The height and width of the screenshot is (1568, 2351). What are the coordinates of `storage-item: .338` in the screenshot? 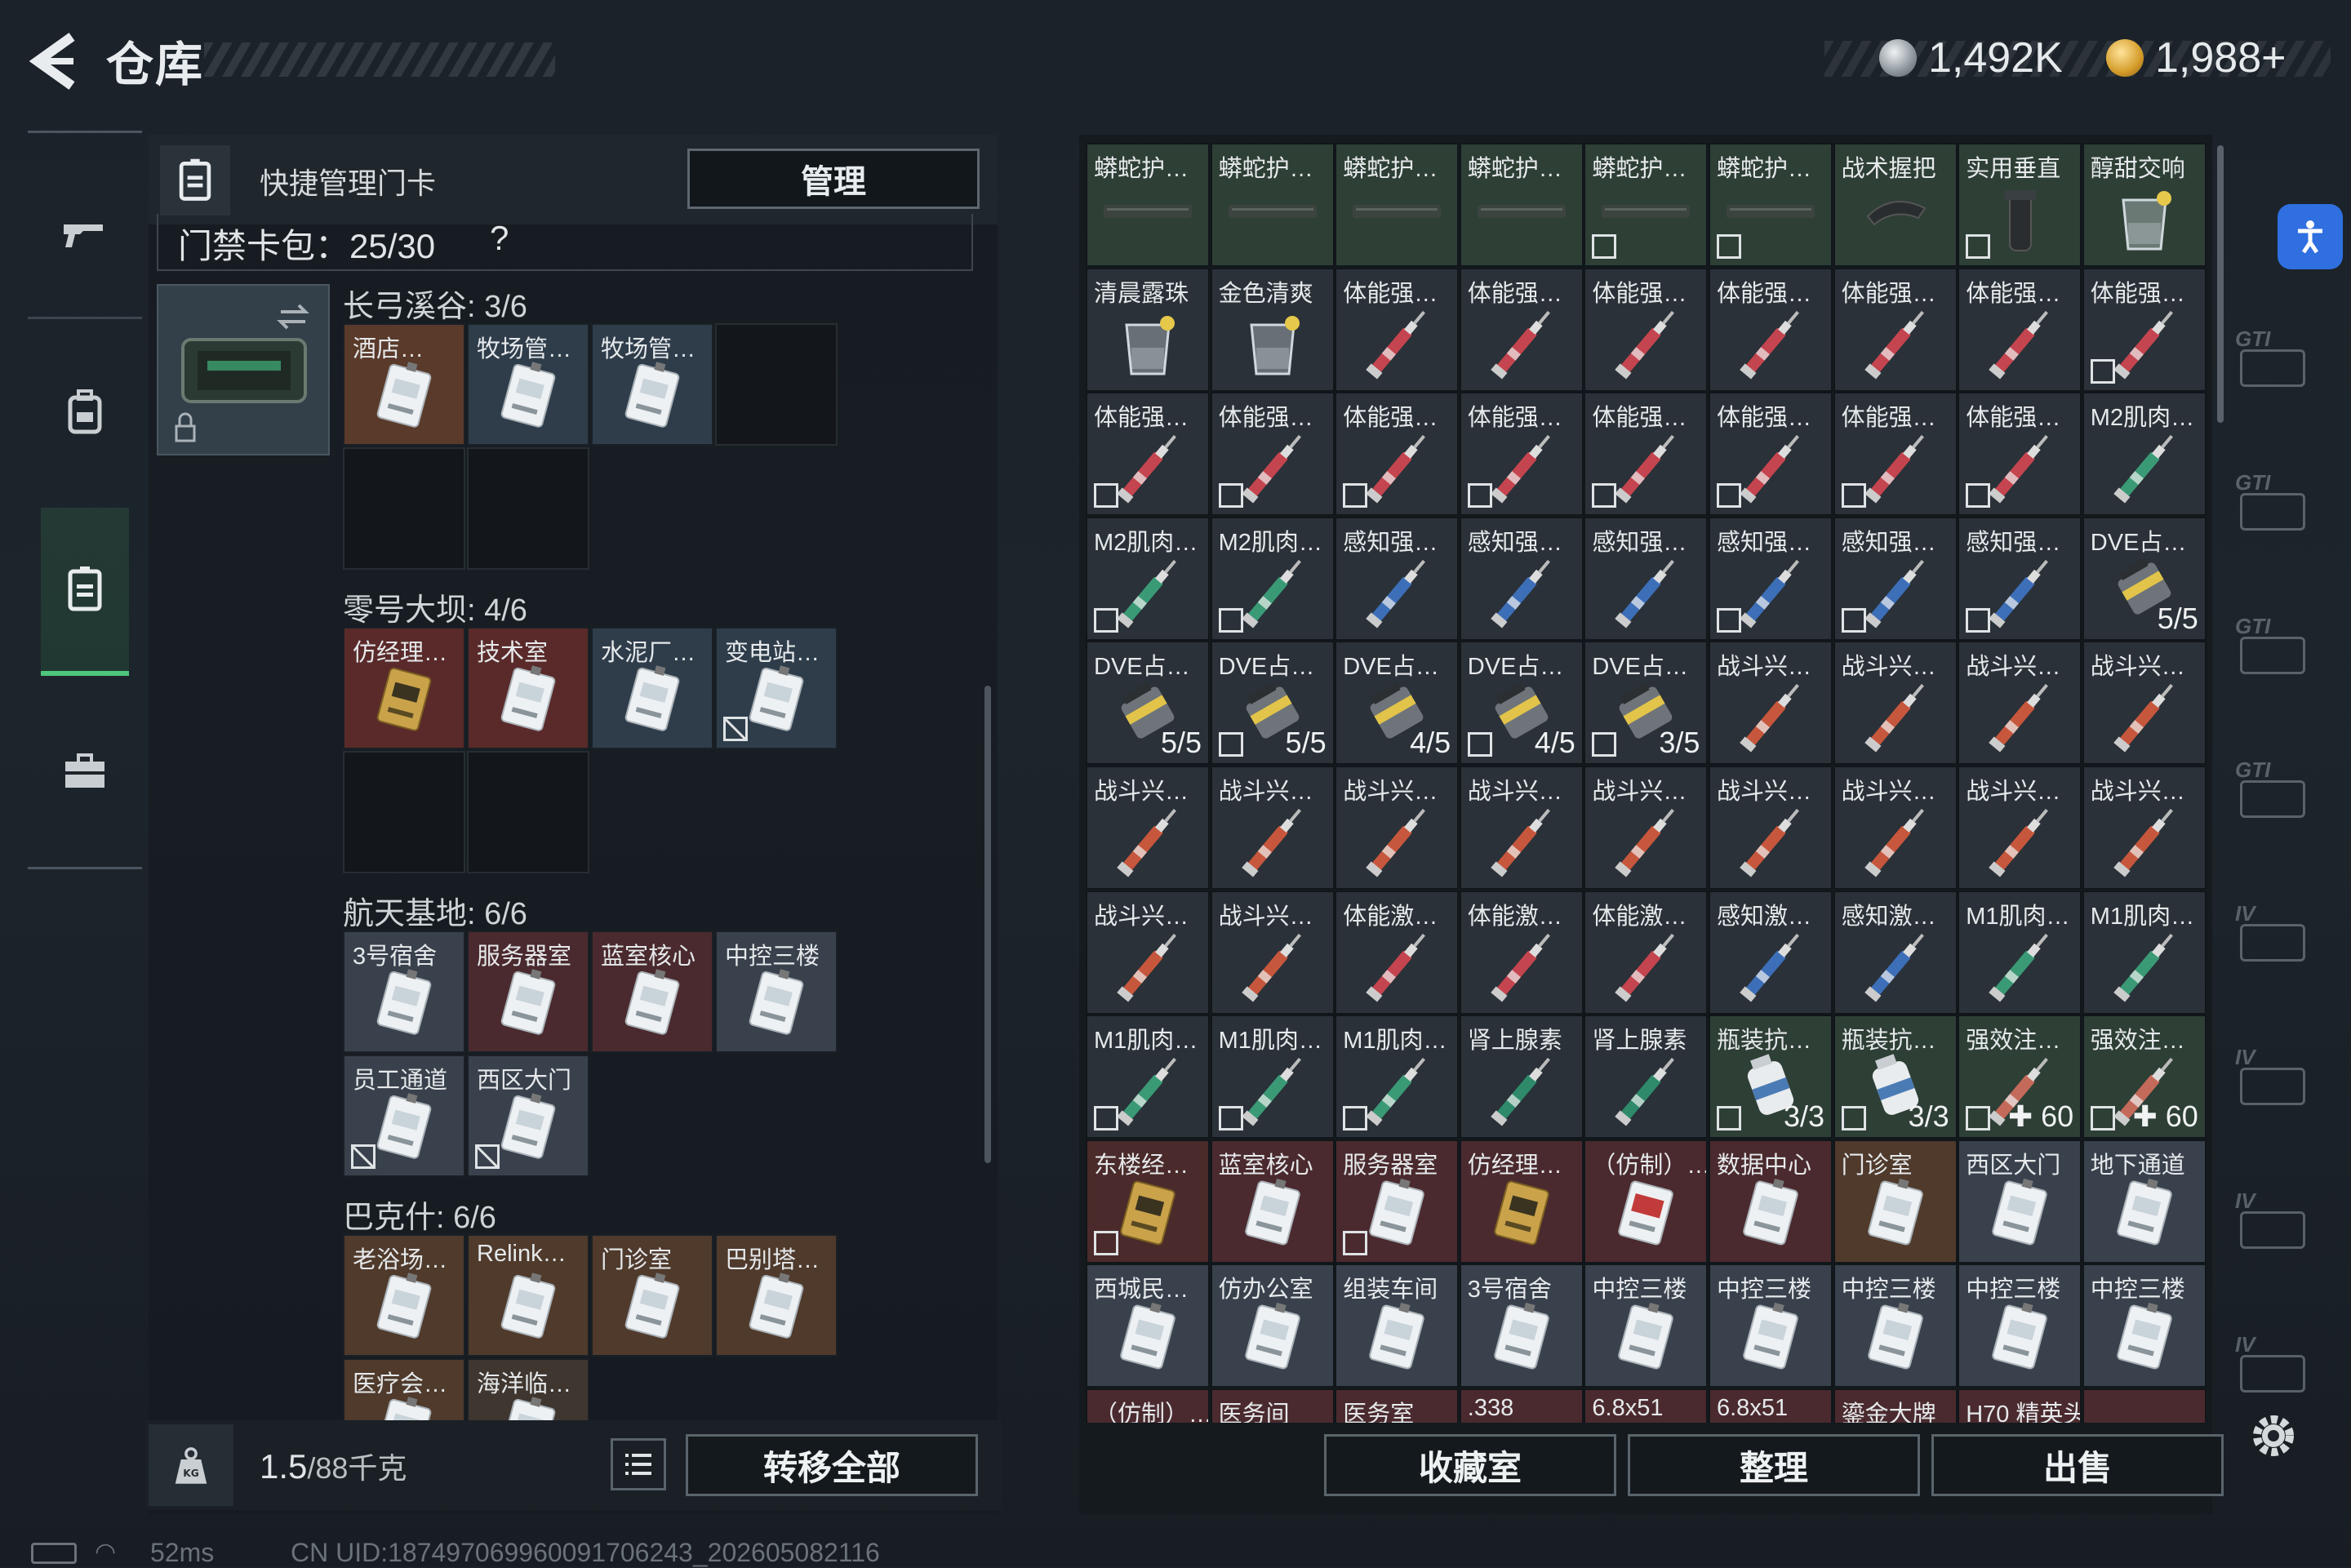 It's located at (1521, 1406).